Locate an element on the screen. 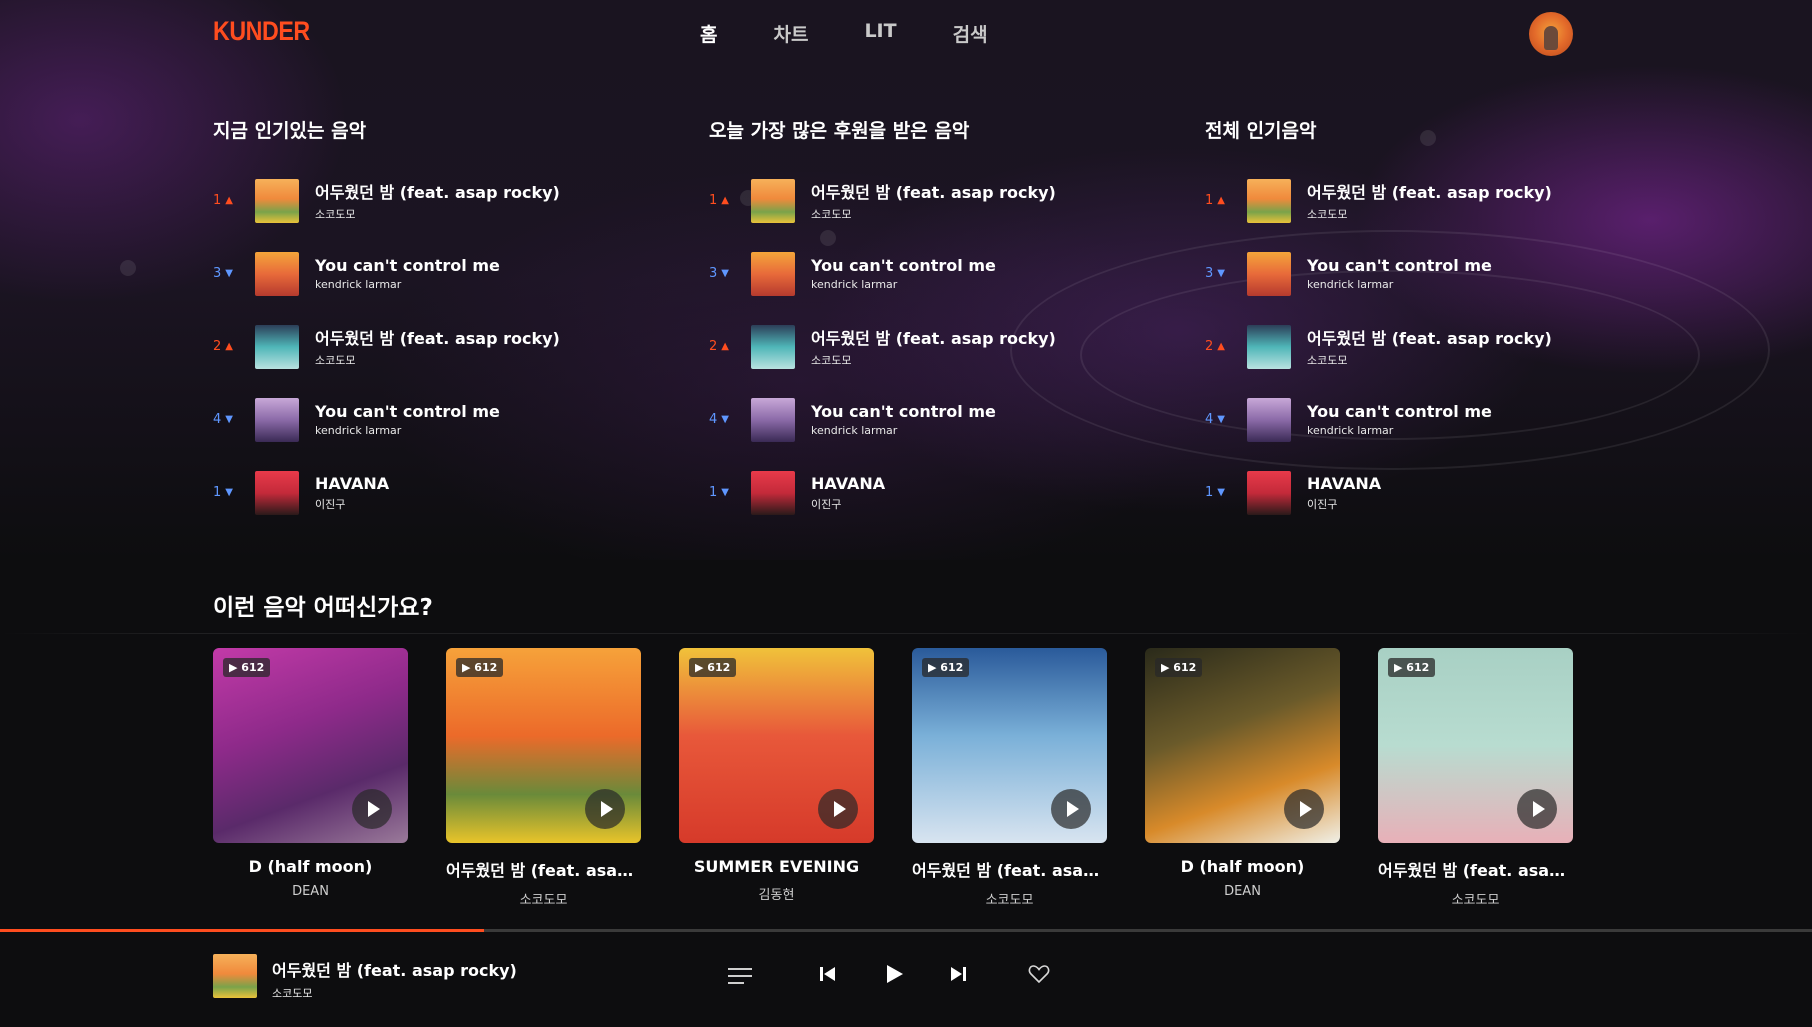 The image size is (1812, 1027). now-playing-artist: 소코도모 is located at coordinates (394, 993).